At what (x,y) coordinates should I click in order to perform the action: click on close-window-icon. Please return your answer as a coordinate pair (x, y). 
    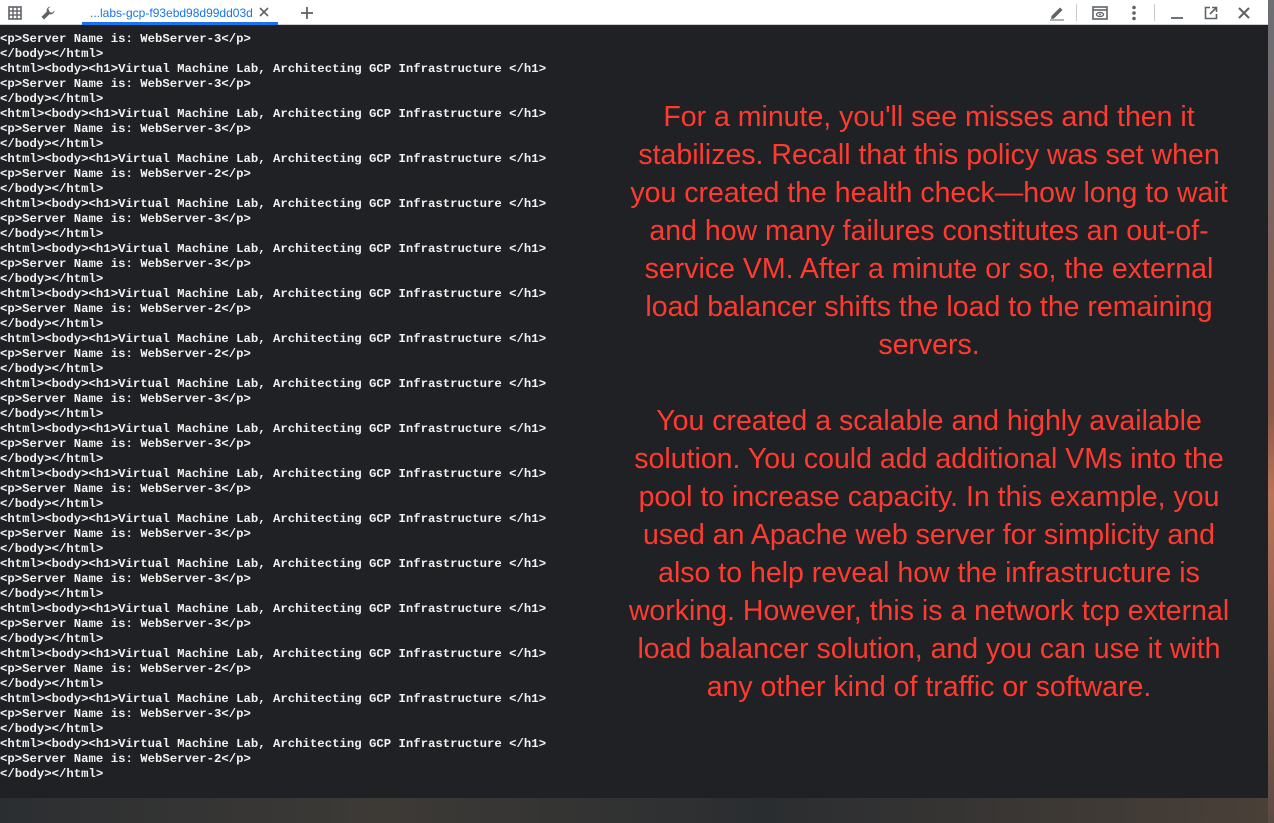
    Looking at the image, I should click on (1244, 12).